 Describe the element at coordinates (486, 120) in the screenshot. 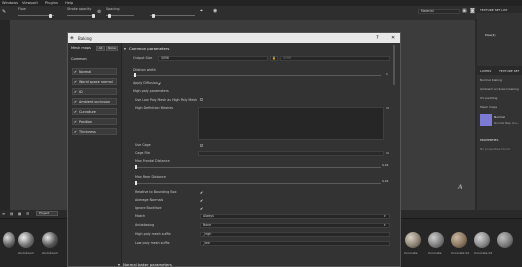

I see `normal-map-thumbnail` at that location.